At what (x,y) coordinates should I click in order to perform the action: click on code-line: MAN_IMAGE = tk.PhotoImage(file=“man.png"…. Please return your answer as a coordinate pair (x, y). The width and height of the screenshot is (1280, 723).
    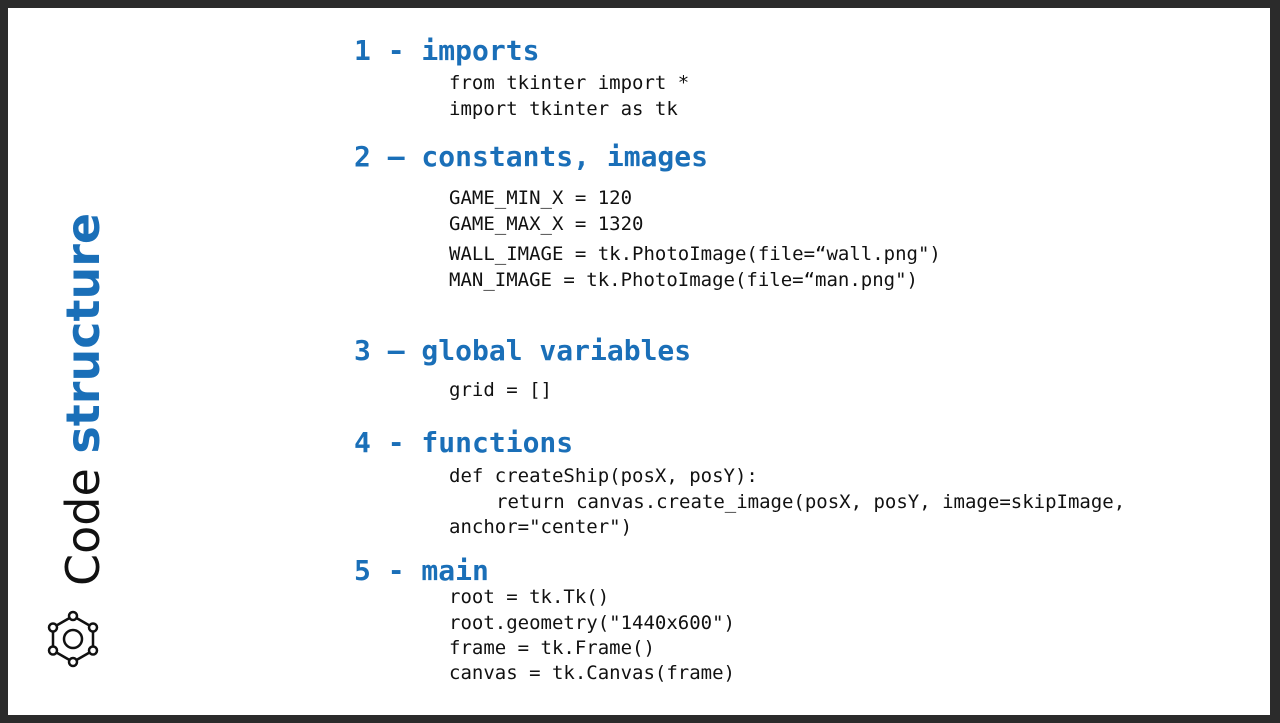
    Looking at the image, I should click on (683, 280).